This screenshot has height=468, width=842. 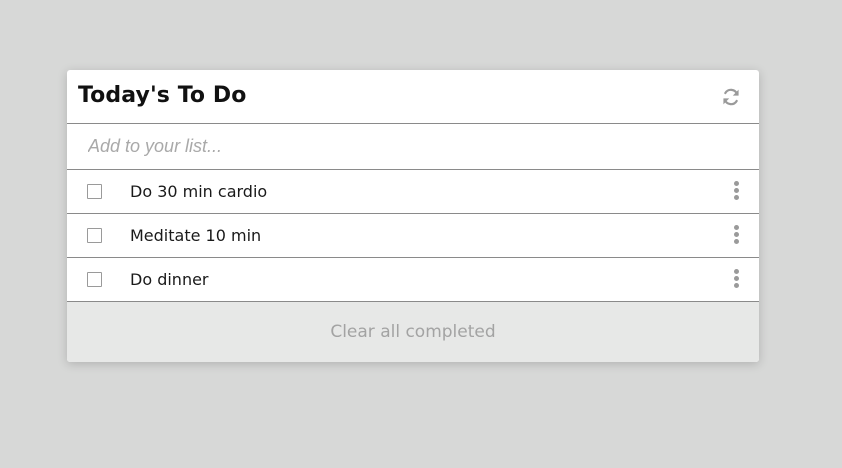 I want to click on list-item: Do dinner, so click(x=413, y=280).